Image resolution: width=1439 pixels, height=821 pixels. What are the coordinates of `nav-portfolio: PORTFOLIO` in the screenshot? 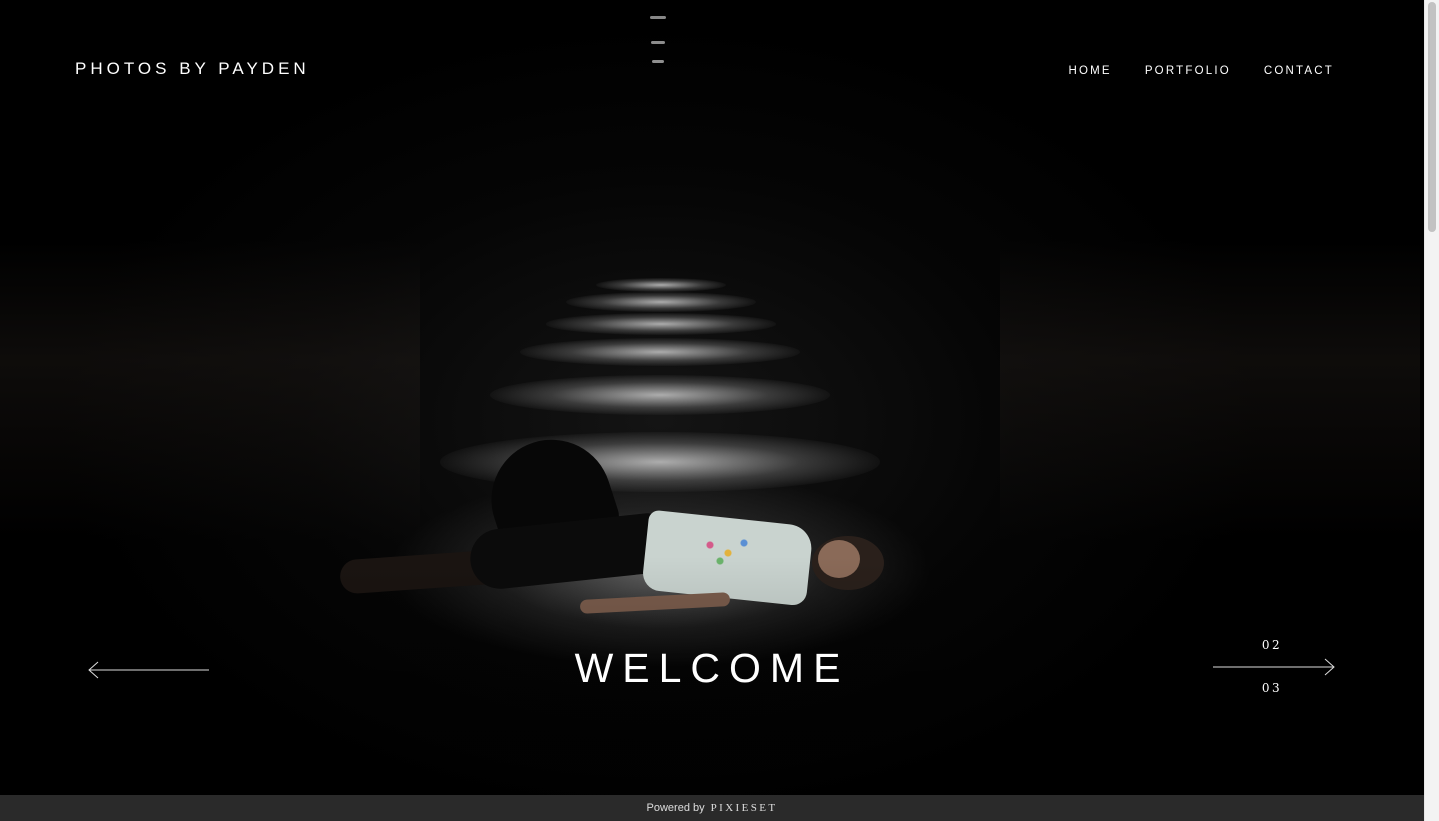 It's located at (1188, 71).